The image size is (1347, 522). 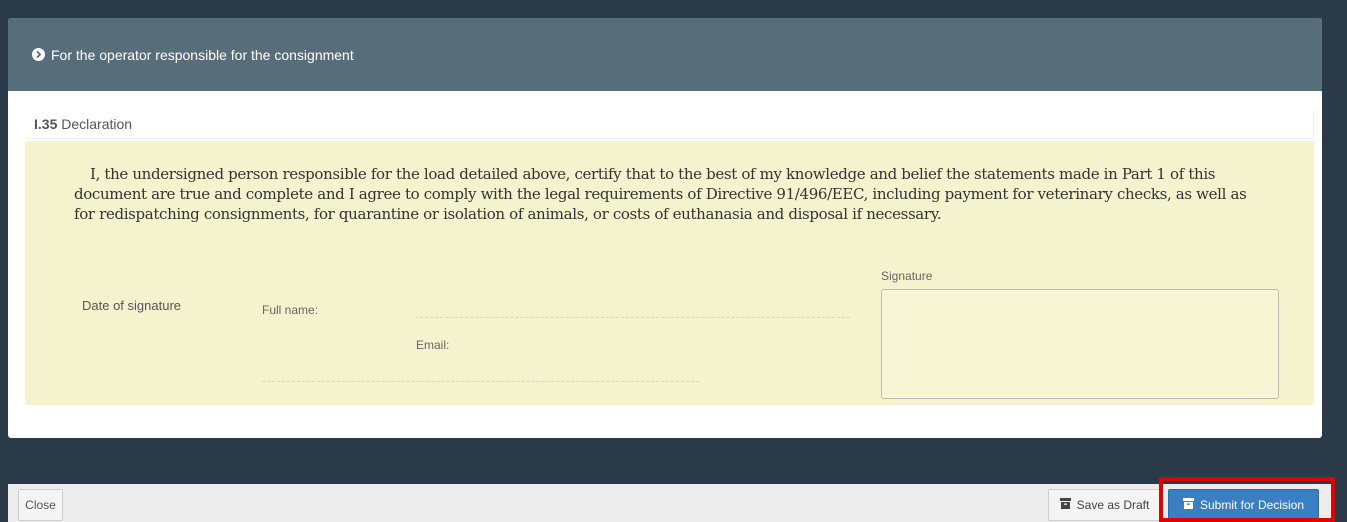 What do you see at coordinates (1065, 505) in the screenshot?
I see `archive-icon` at bounding box center [1065, 505].